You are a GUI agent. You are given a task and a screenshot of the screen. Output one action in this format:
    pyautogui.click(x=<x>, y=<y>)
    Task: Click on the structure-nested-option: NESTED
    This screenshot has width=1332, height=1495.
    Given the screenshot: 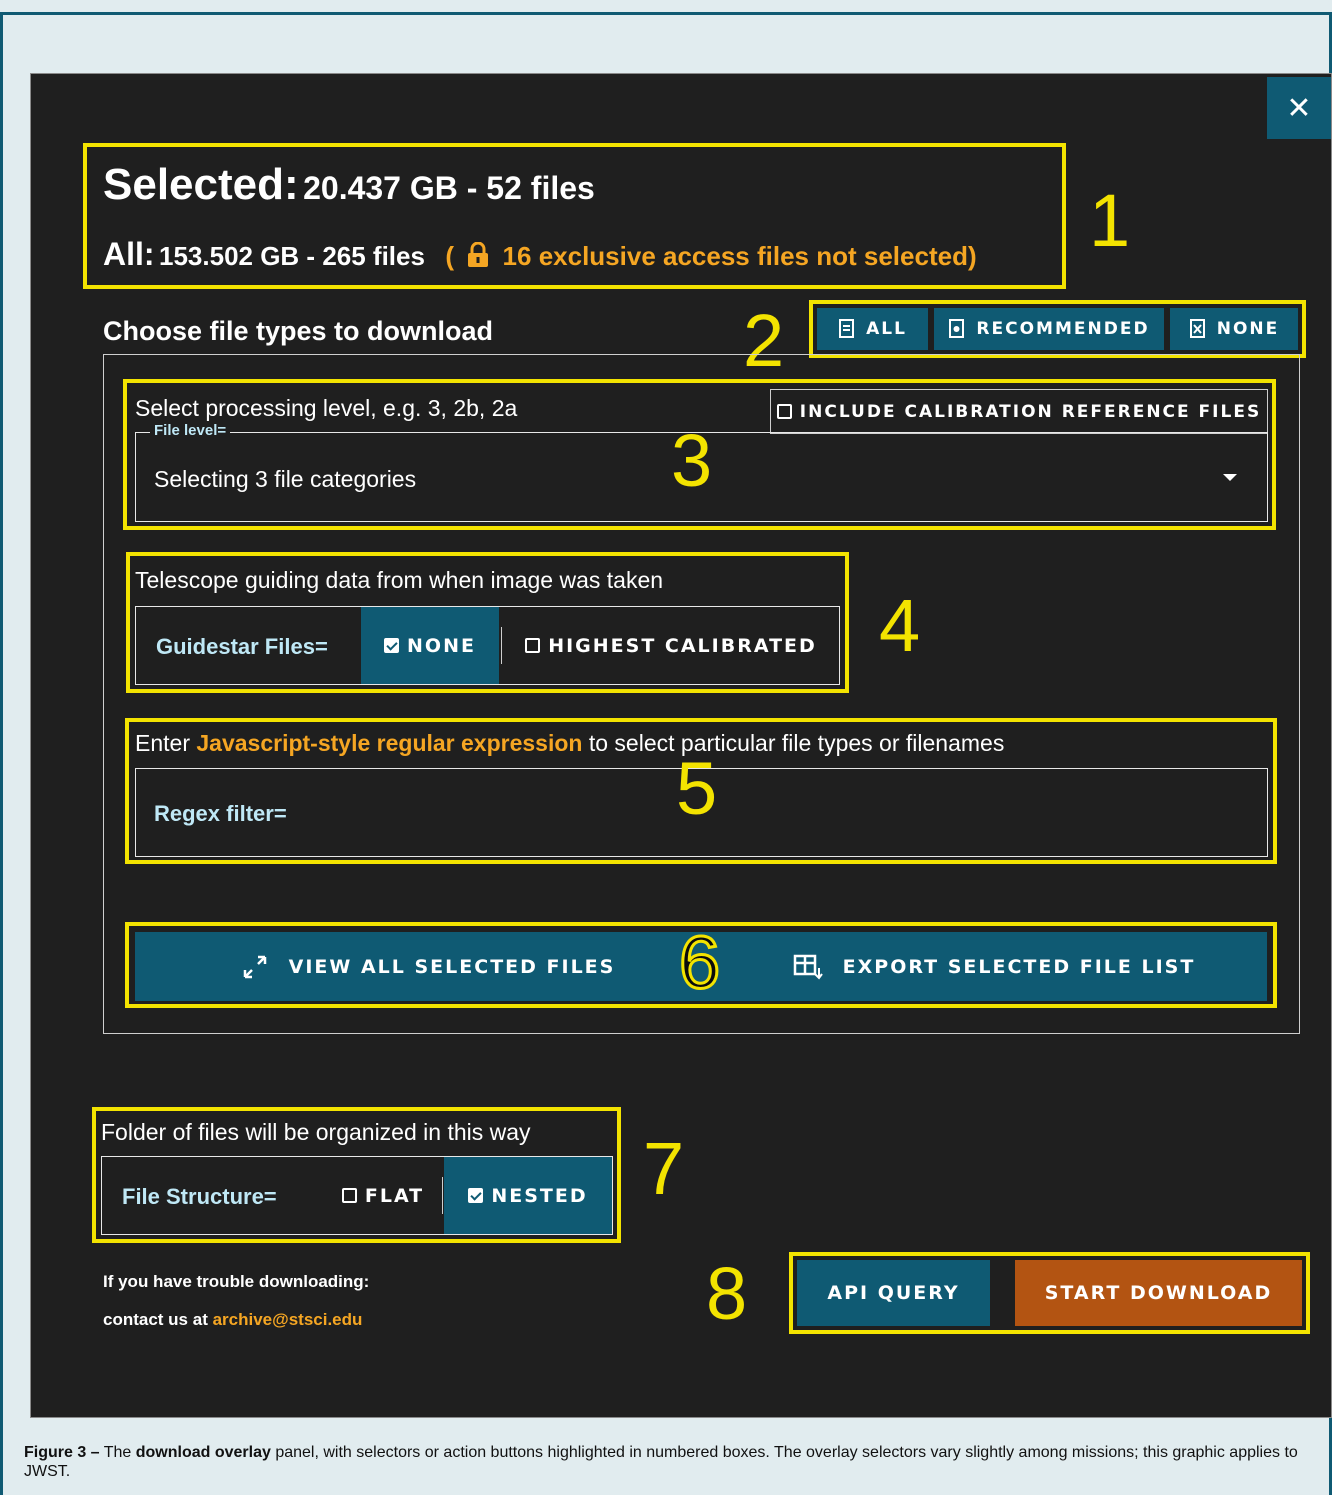 What is the action you would take?
    pyautogui.click(x=528, y=1195)
    